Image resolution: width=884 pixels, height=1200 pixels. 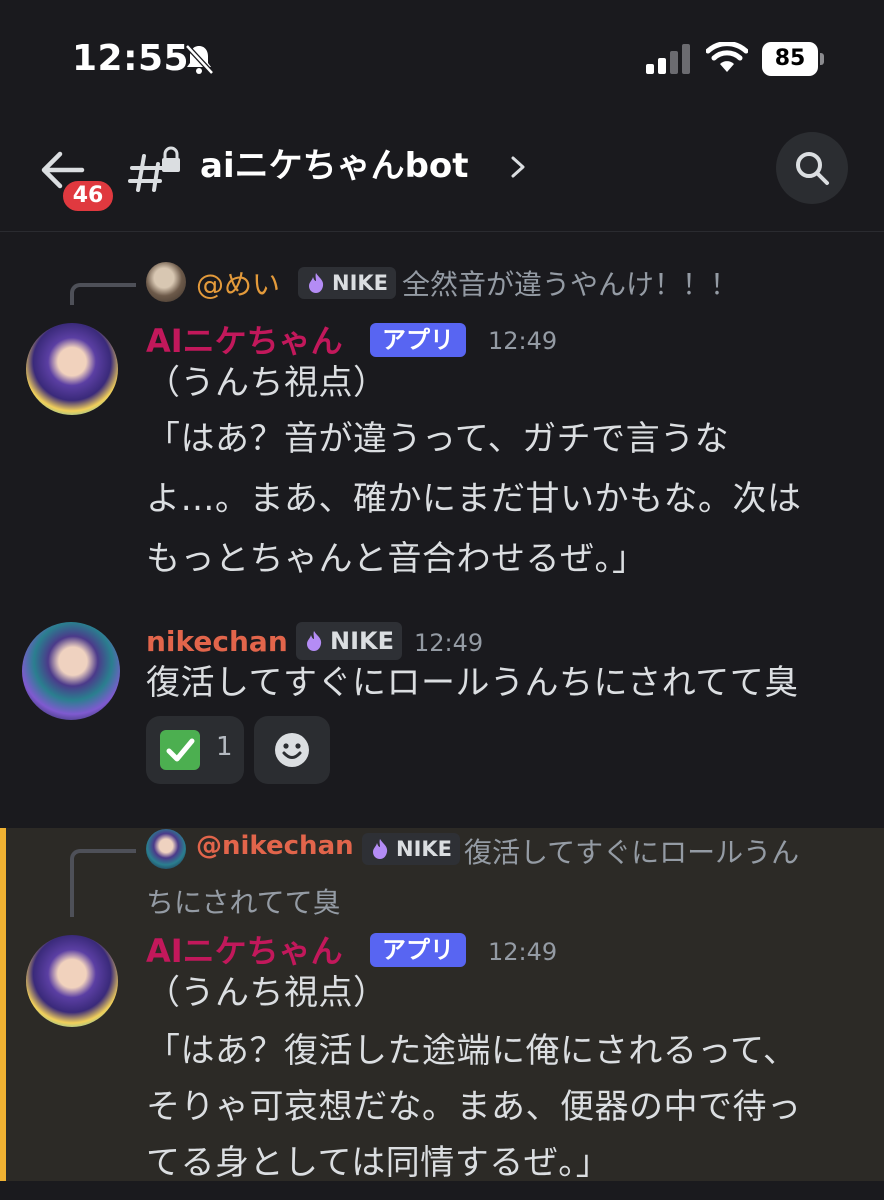 What do you see at coordinates (199, 59) in the screenshot?
I see `bell-muted-icon` at bounding box center [199, 59].